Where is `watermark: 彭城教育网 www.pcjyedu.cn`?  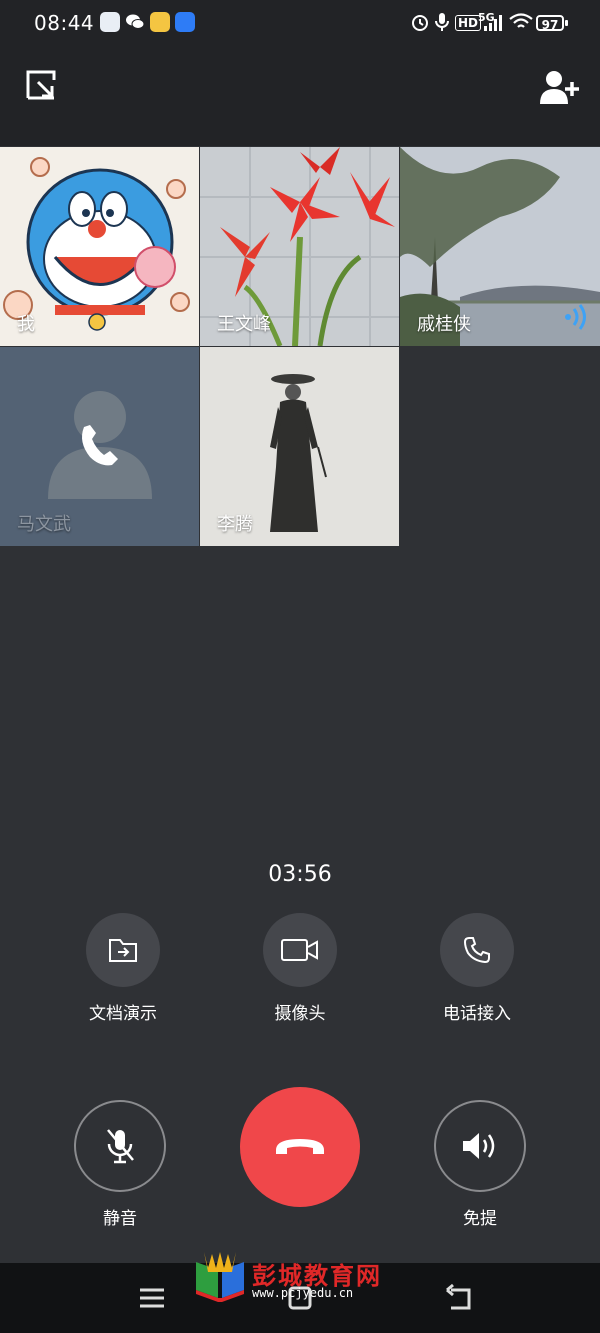 watermark: 彭城教育网 www.pcjyedu.cn is located at coordinates (292, 1278).